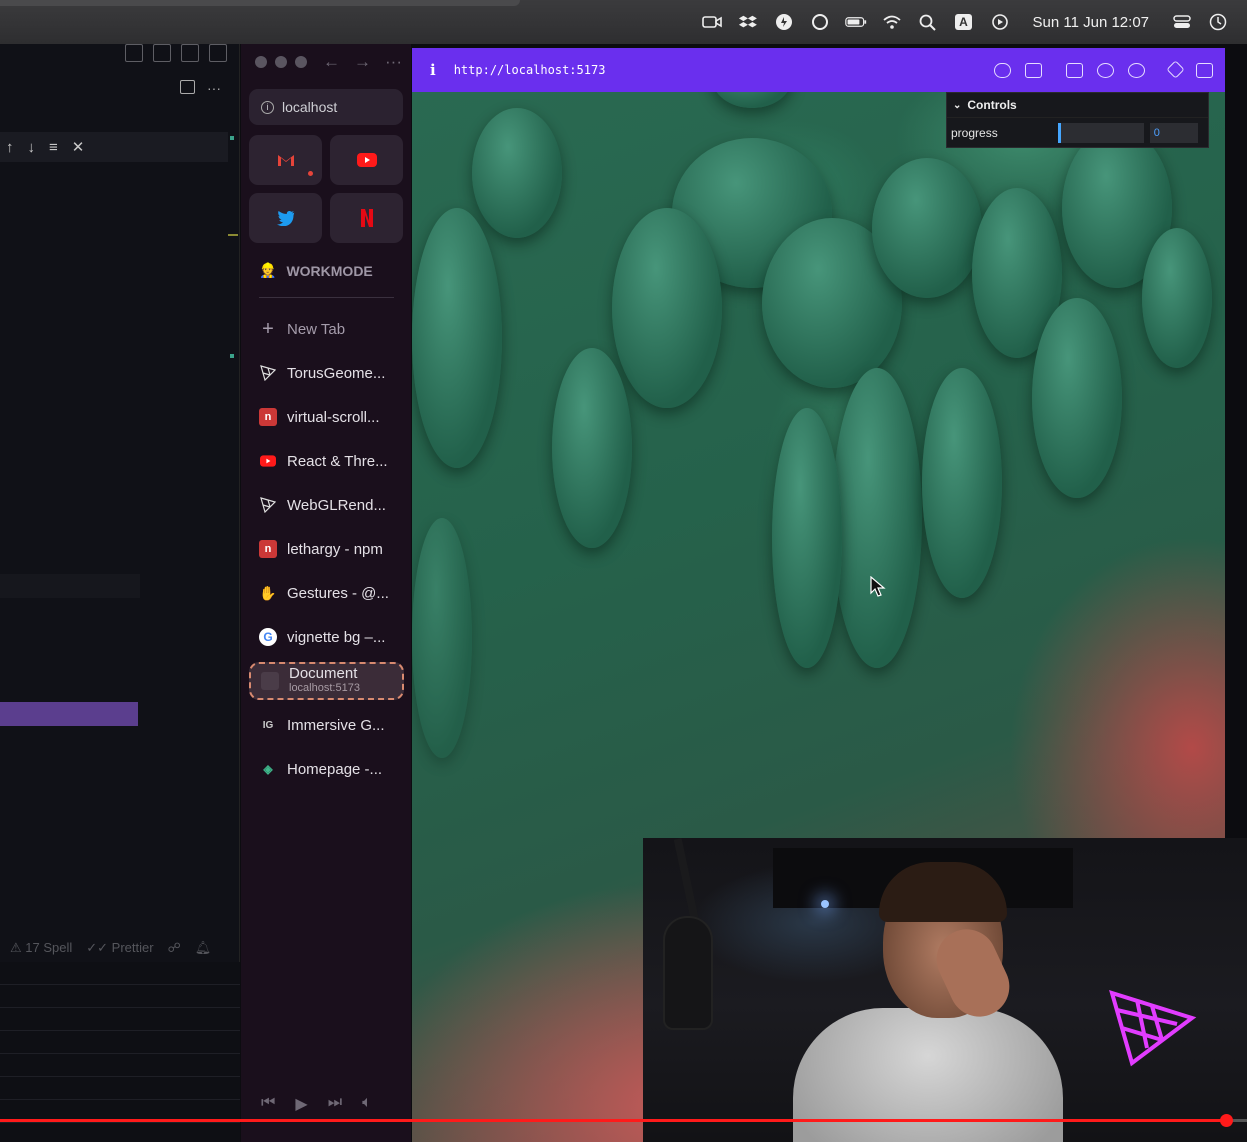 The width and height of the screenshot is (1247, 1142). What do you see at coordinates (268, 461) in the screenshot?
I see `youtube-icon` at bounding box center [268, 461].